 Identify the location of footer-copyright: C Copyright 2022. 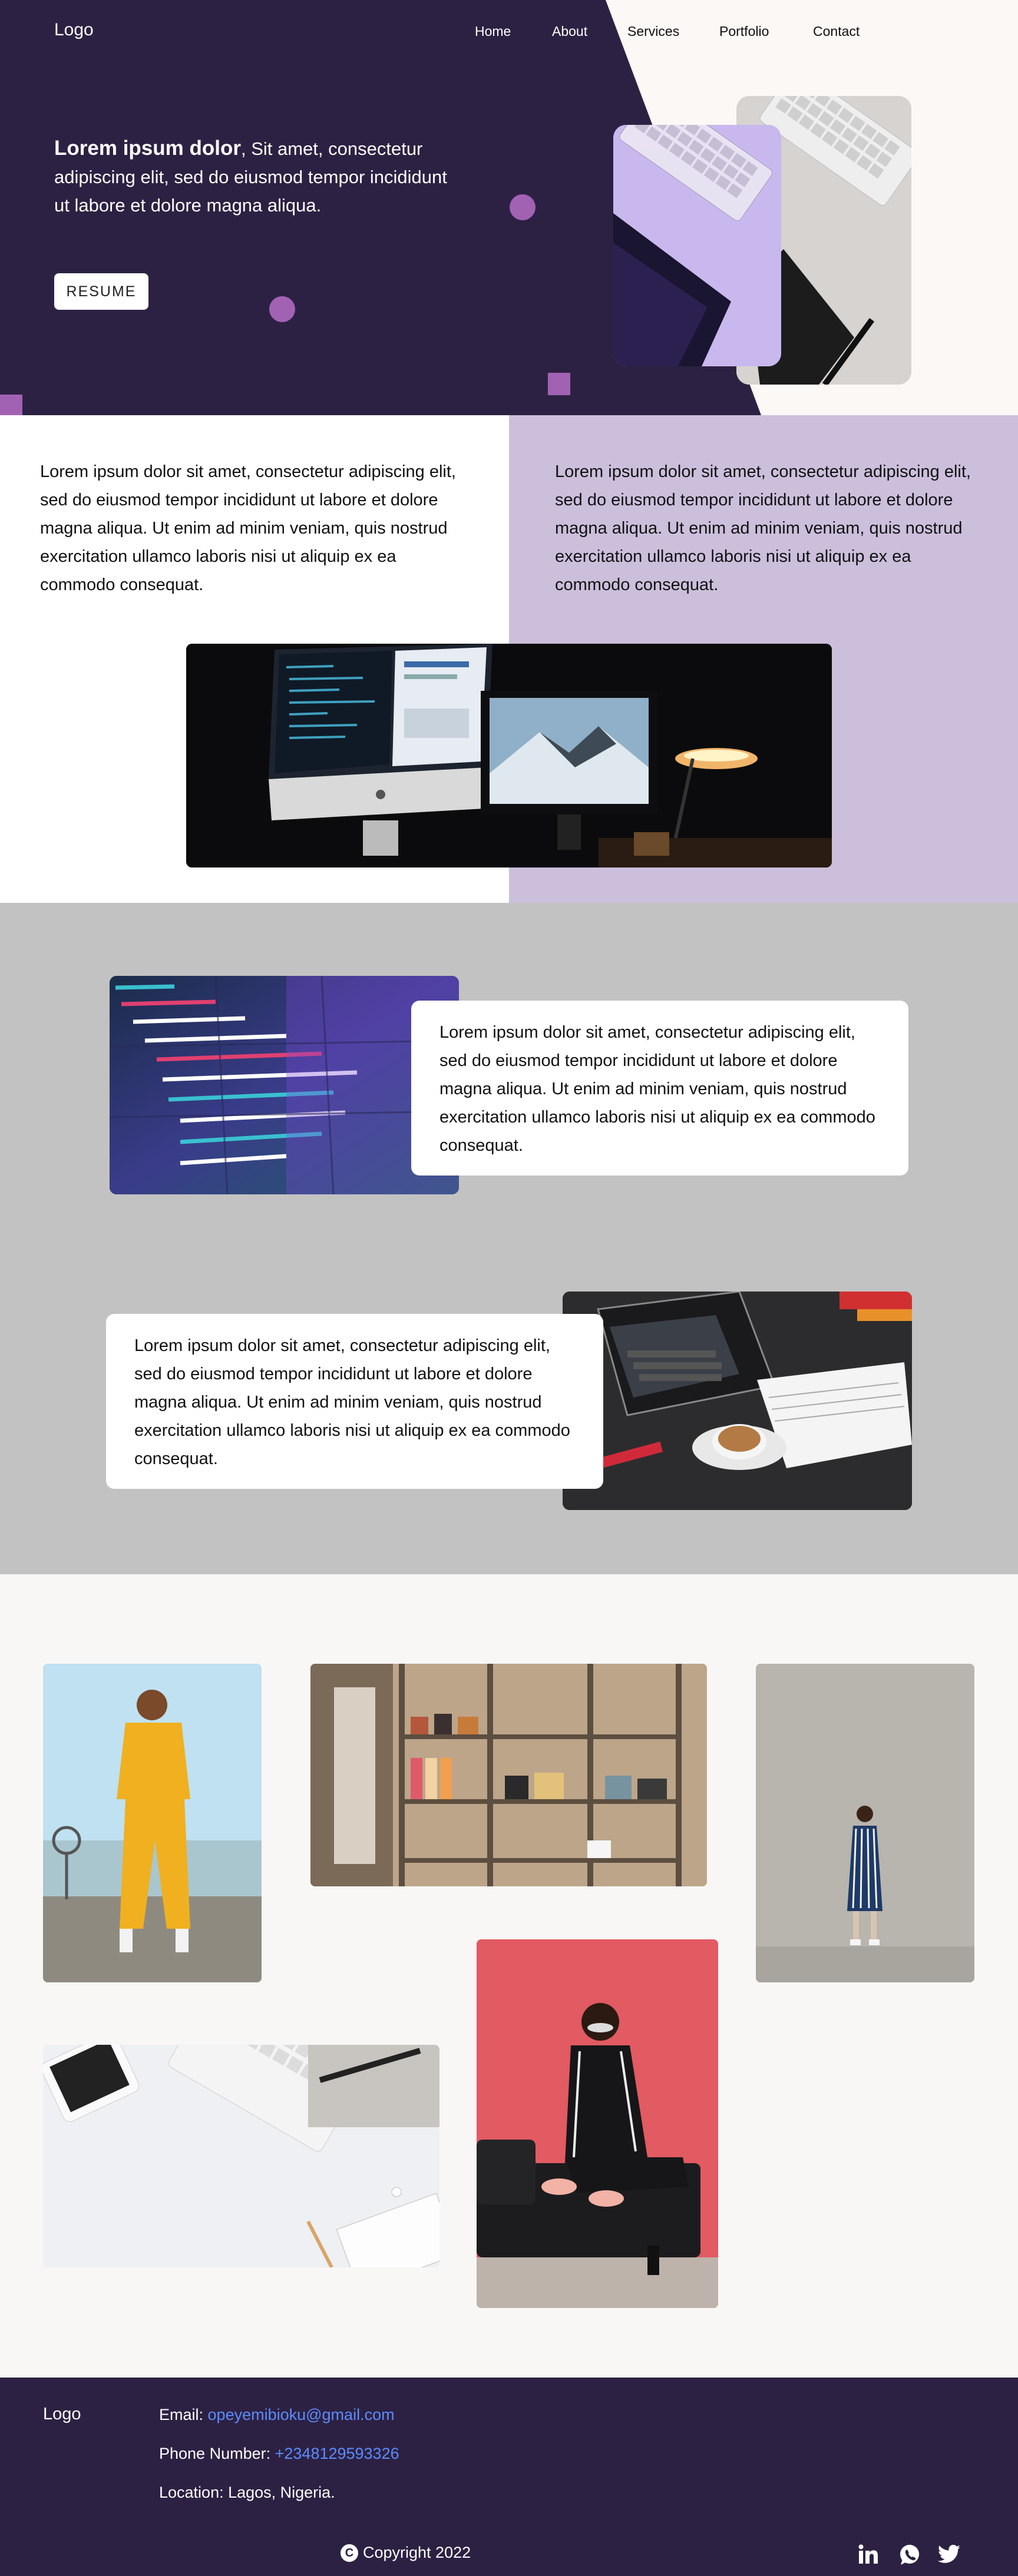
(406, 2553).